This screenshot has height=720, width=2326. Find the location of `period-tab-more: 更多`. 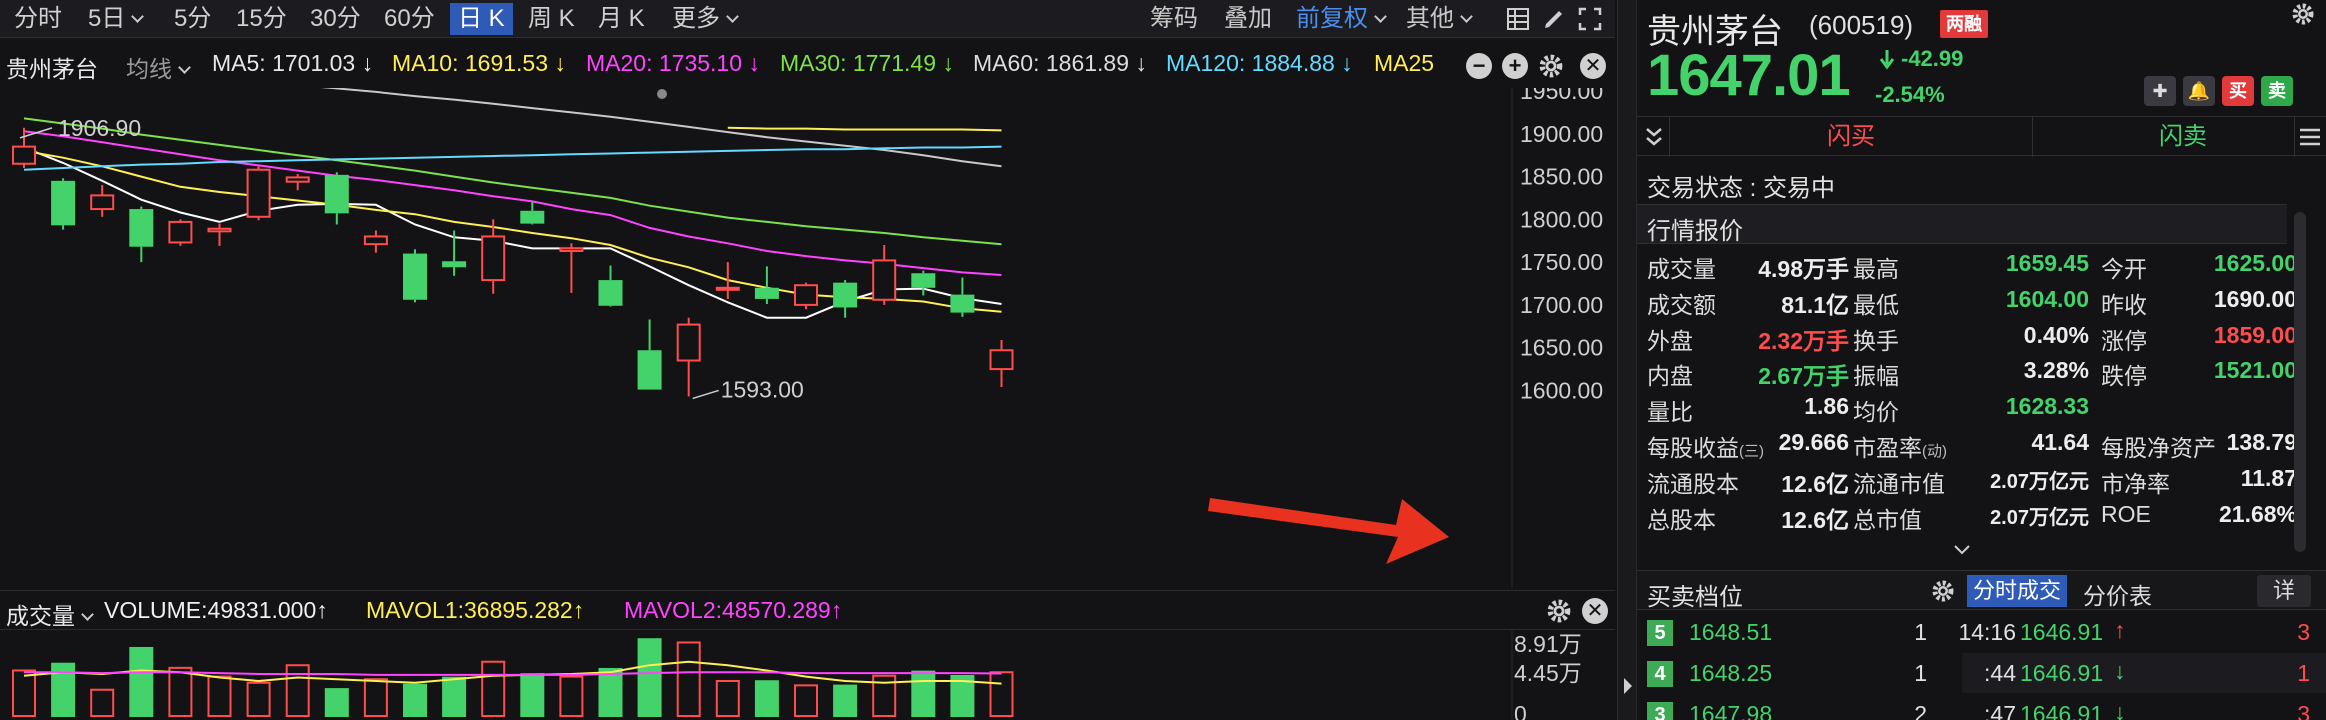

period-tab-more: 更多 is located at coordinates (705, 19).